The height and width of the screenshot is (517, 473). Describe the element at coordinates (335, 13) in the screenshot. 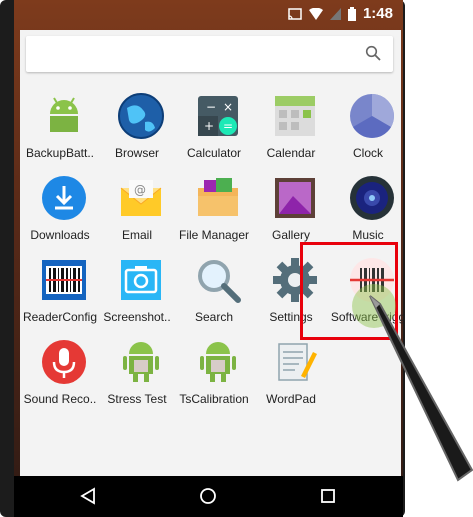

I see `signal-icon` at that location.